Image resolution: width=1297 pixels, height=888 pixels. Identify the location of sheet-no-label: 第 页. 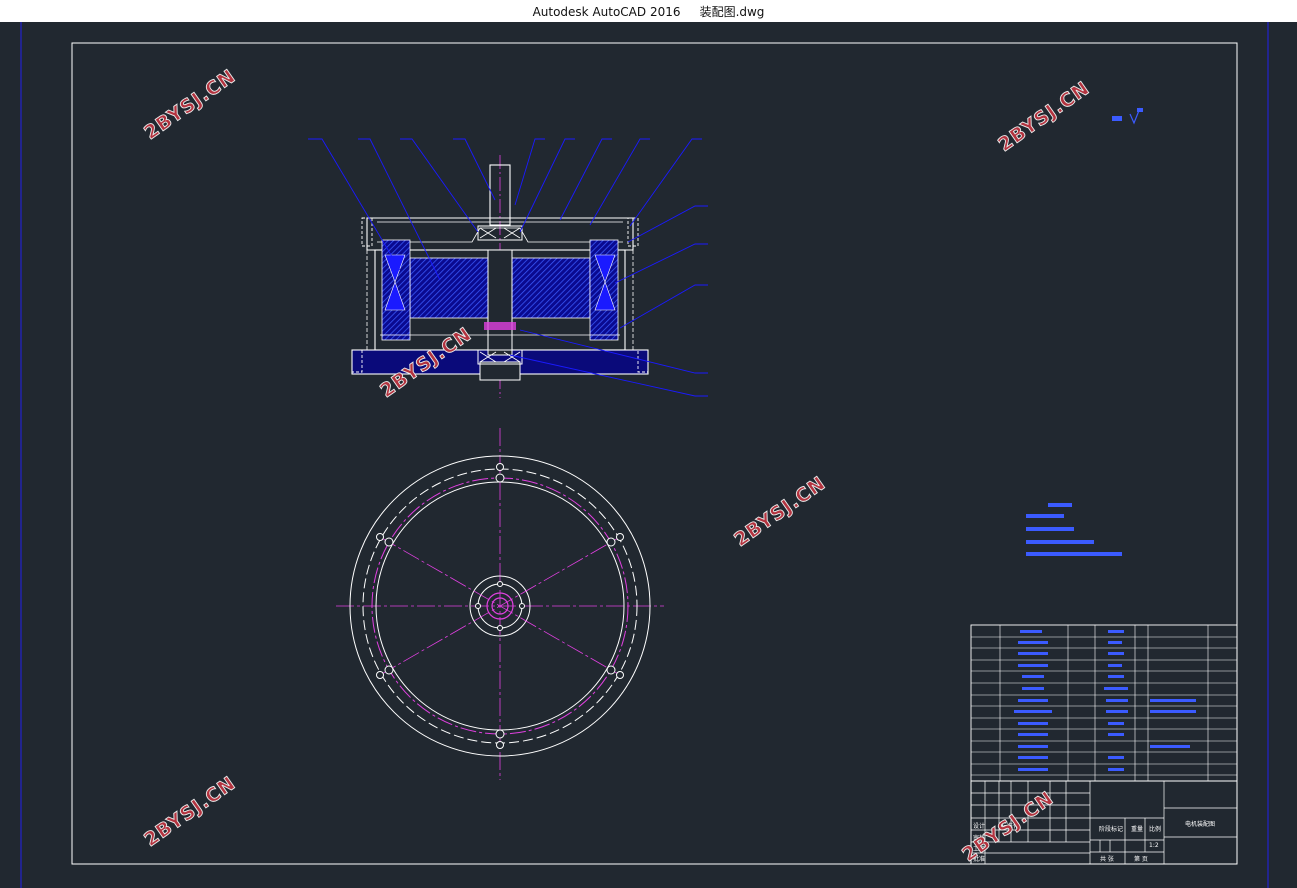
(1141, 859).